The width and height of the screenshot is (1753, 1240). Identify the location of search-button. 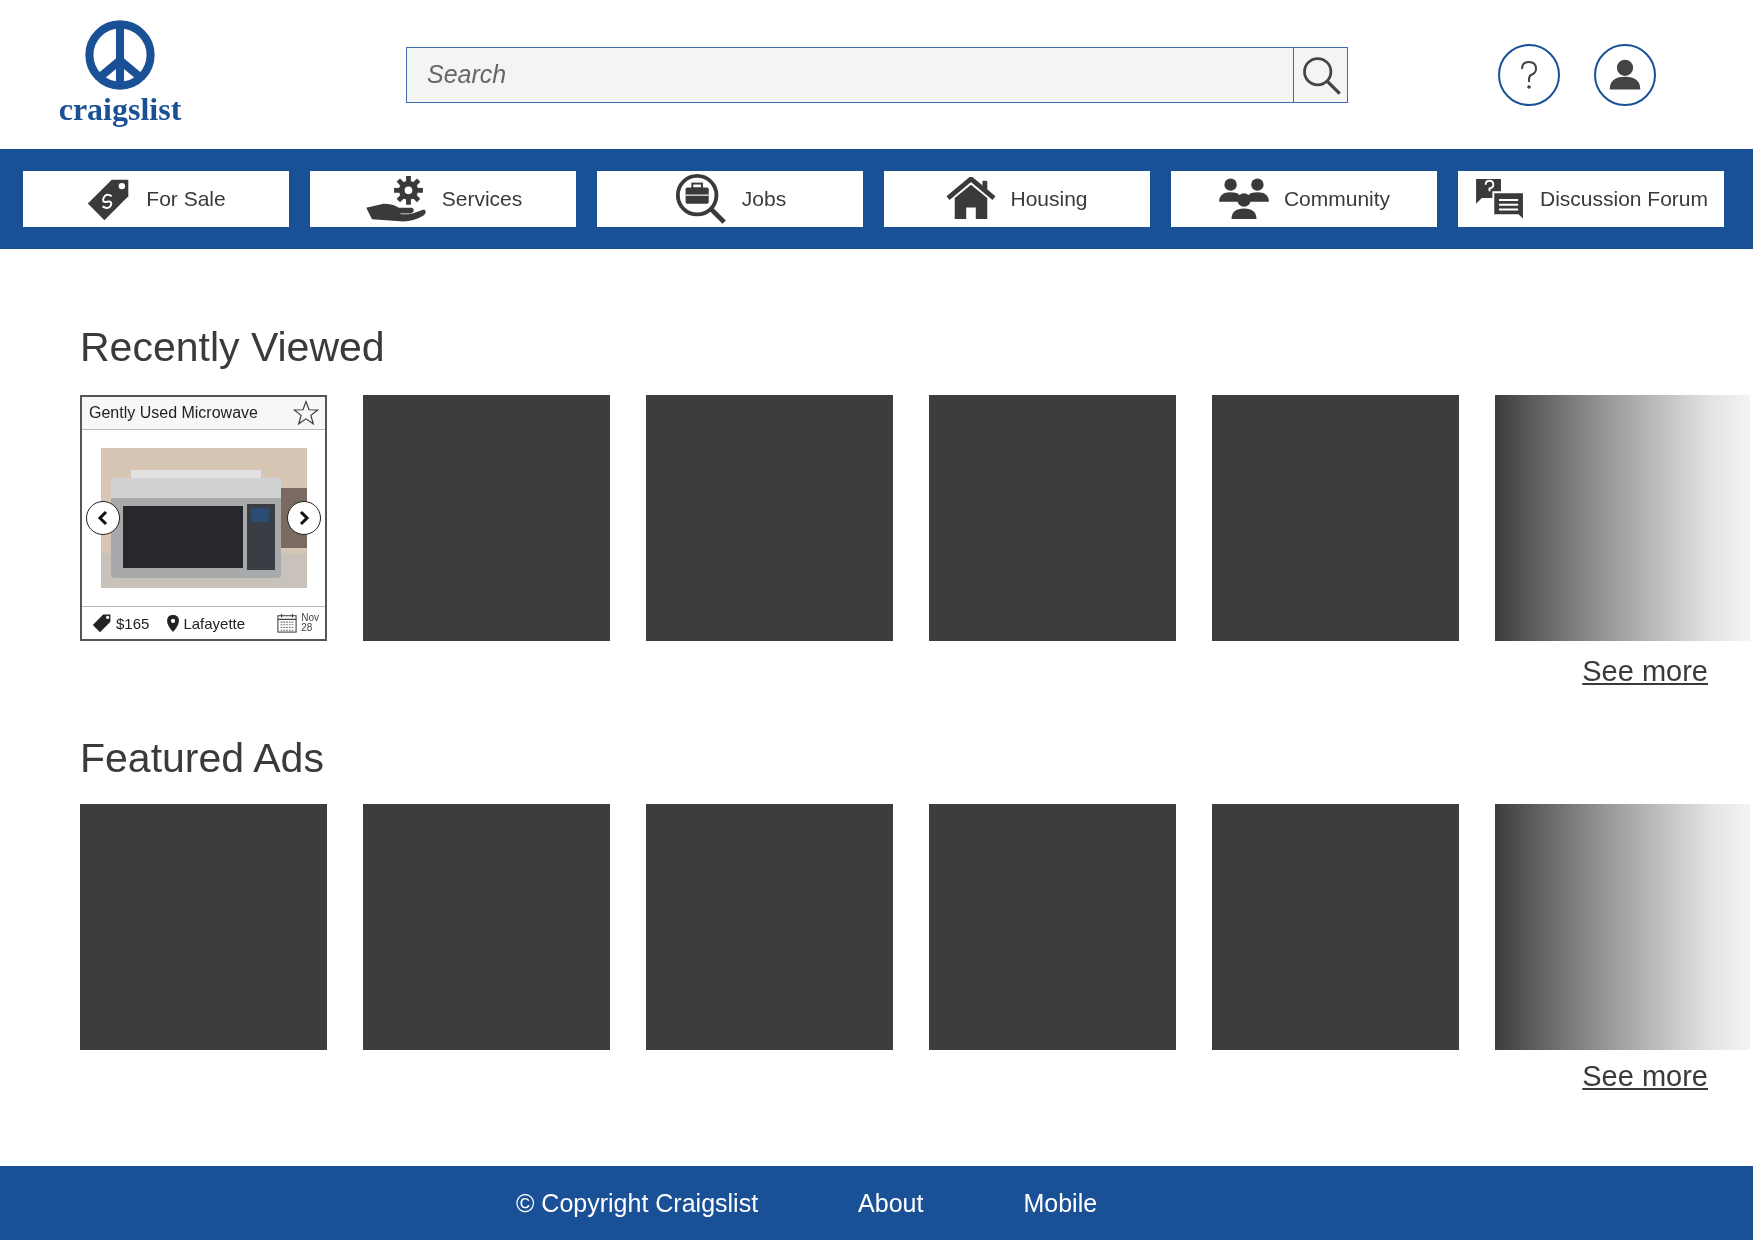
(1320, 74).